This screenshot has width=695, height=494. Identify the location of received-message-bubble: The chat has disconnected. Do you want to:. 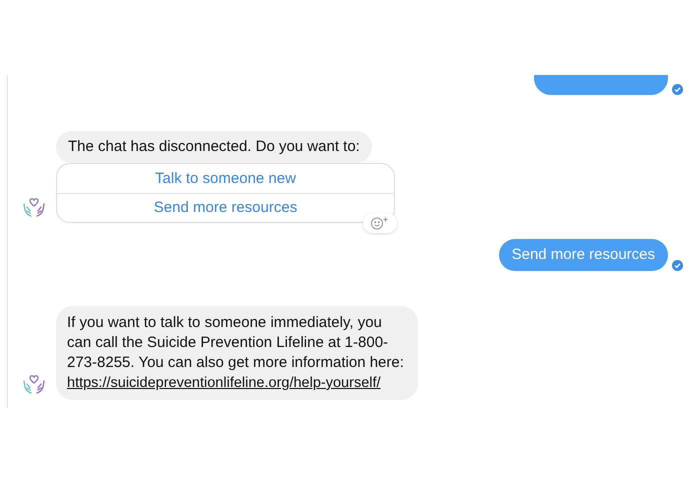
(214, 147).